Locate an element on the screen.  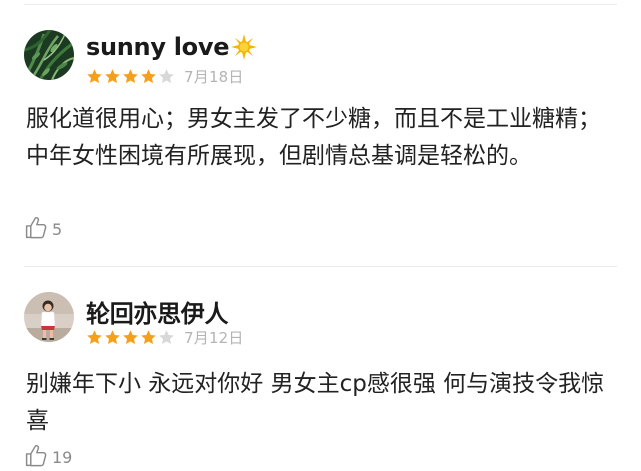
star-rating: 7月12日 is located at coordinates (165, 337).